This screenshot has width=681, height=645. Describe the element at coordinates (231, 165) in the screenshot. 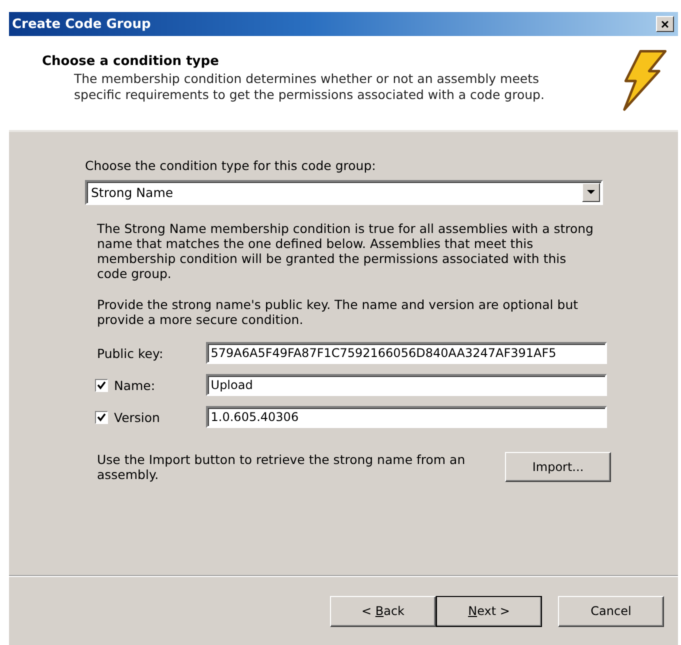

I see `condition-label: Choose the condition type for this code group:` at that location.